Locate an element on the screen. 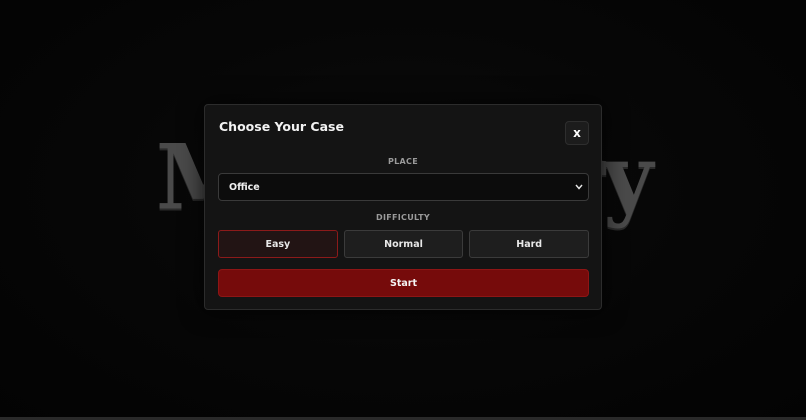 Image resolution: width=806 pixels, height=420 pixels. chevron-down-icon is located at coordinates (579, 187).